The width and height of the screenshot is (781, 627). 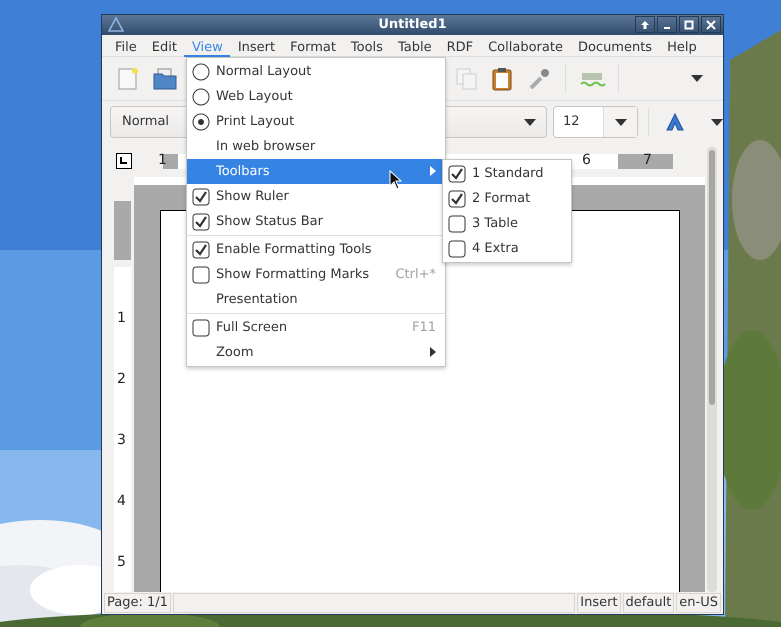 I want to click on menu-item: Table, so click(x=414, y=46).